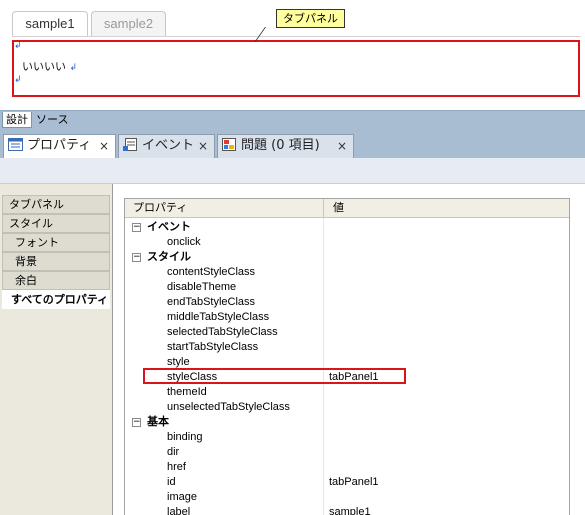  I want to click on property-name: startTabStyleClass, so click(213, 347).